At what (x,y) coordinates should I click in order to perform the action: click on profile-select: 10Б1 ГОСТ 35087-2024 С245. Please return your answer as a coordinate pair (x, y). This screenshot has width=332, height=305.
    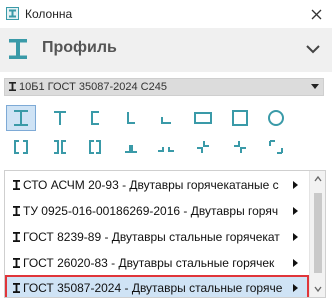
    Looking at the image, I should click on (164, 87).